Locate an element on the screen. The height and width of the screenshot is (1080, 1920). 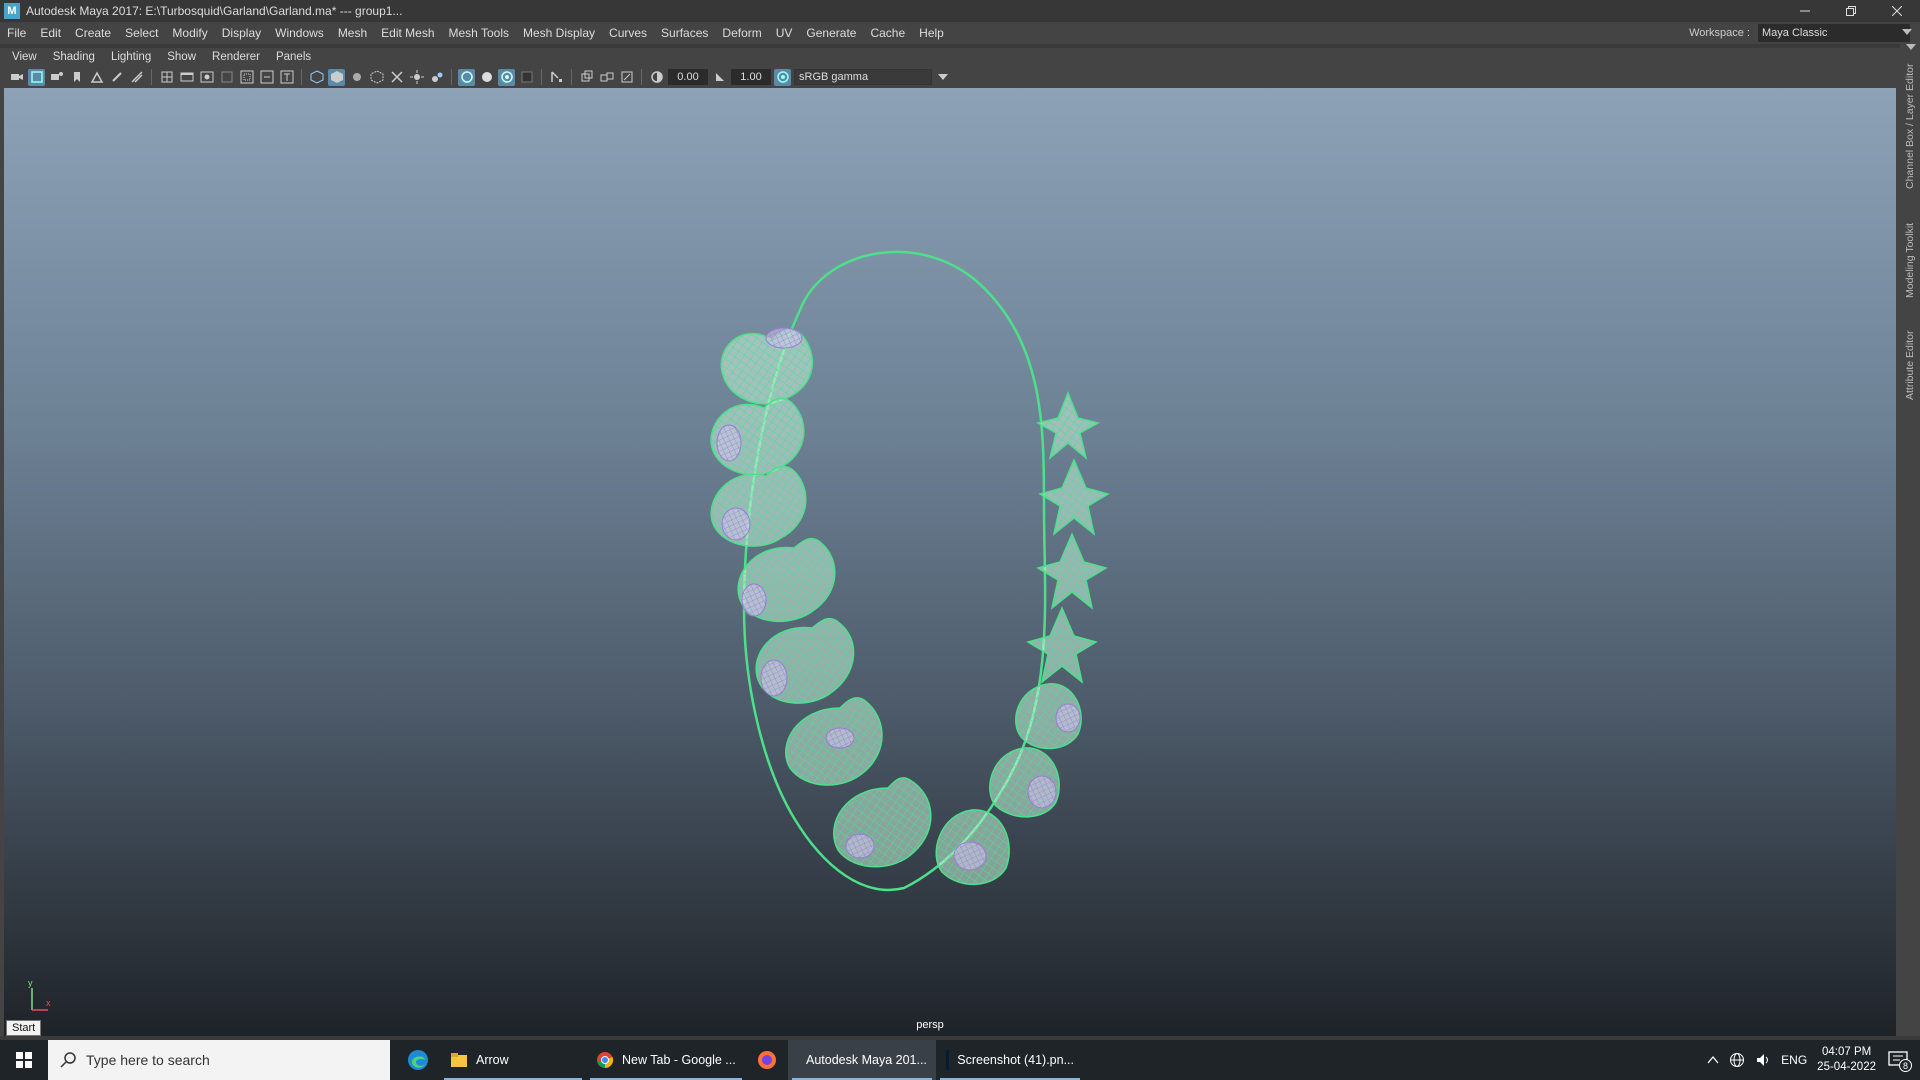
menu-surfaces: Surfaces is located at coordinates (684, 33).